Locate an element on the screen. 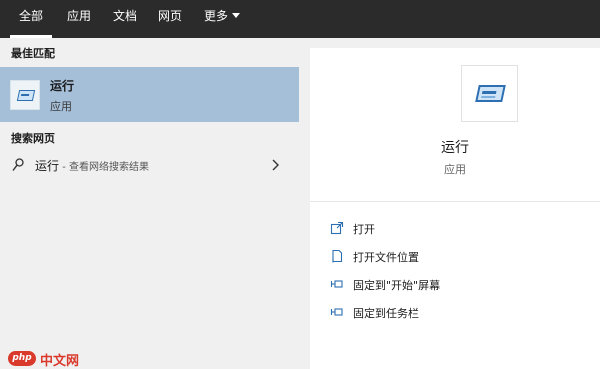  action-open-label: 打开 is located at coordinates (364, 229).